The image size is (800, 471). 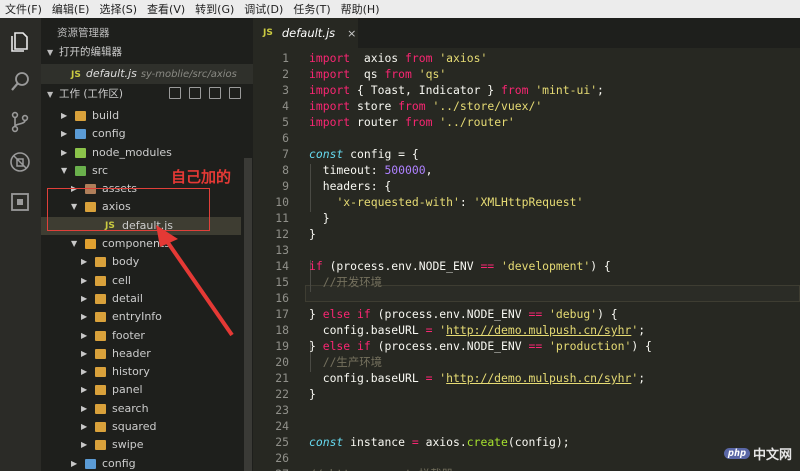 I want to click on code-text: 'x-requested-with': 'XMLHttpRequest', so click(x=446, y=202).